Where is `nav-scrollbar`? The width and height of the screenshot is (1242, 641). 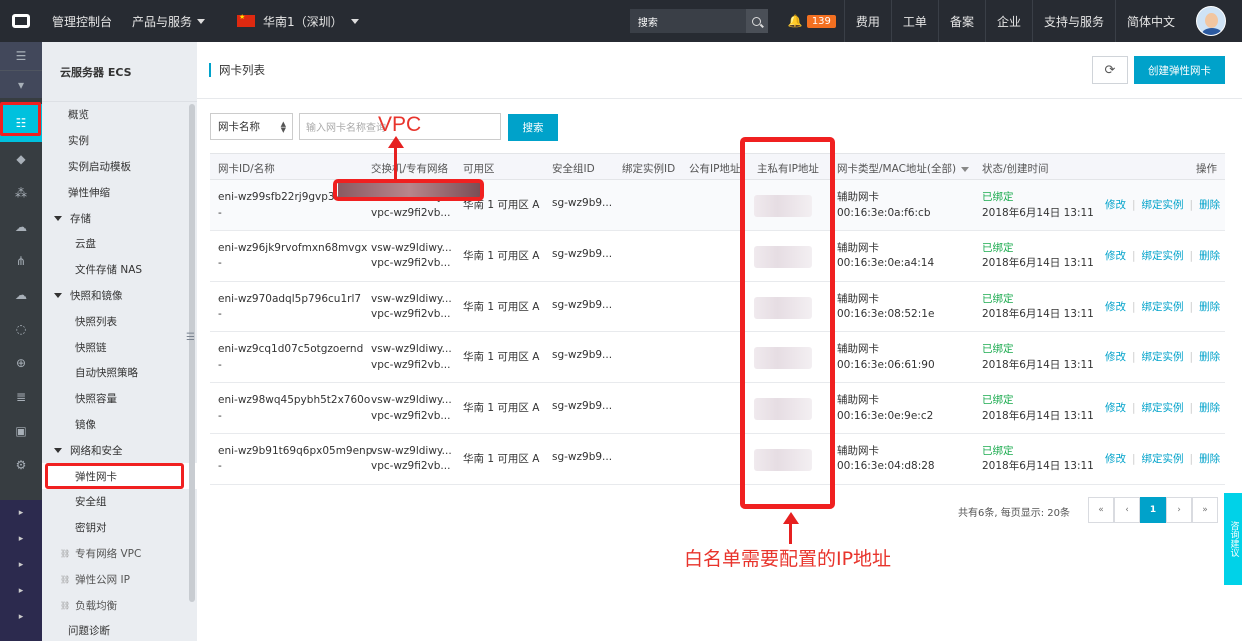
nav-scrollbar is located at coordinates (192, 353).